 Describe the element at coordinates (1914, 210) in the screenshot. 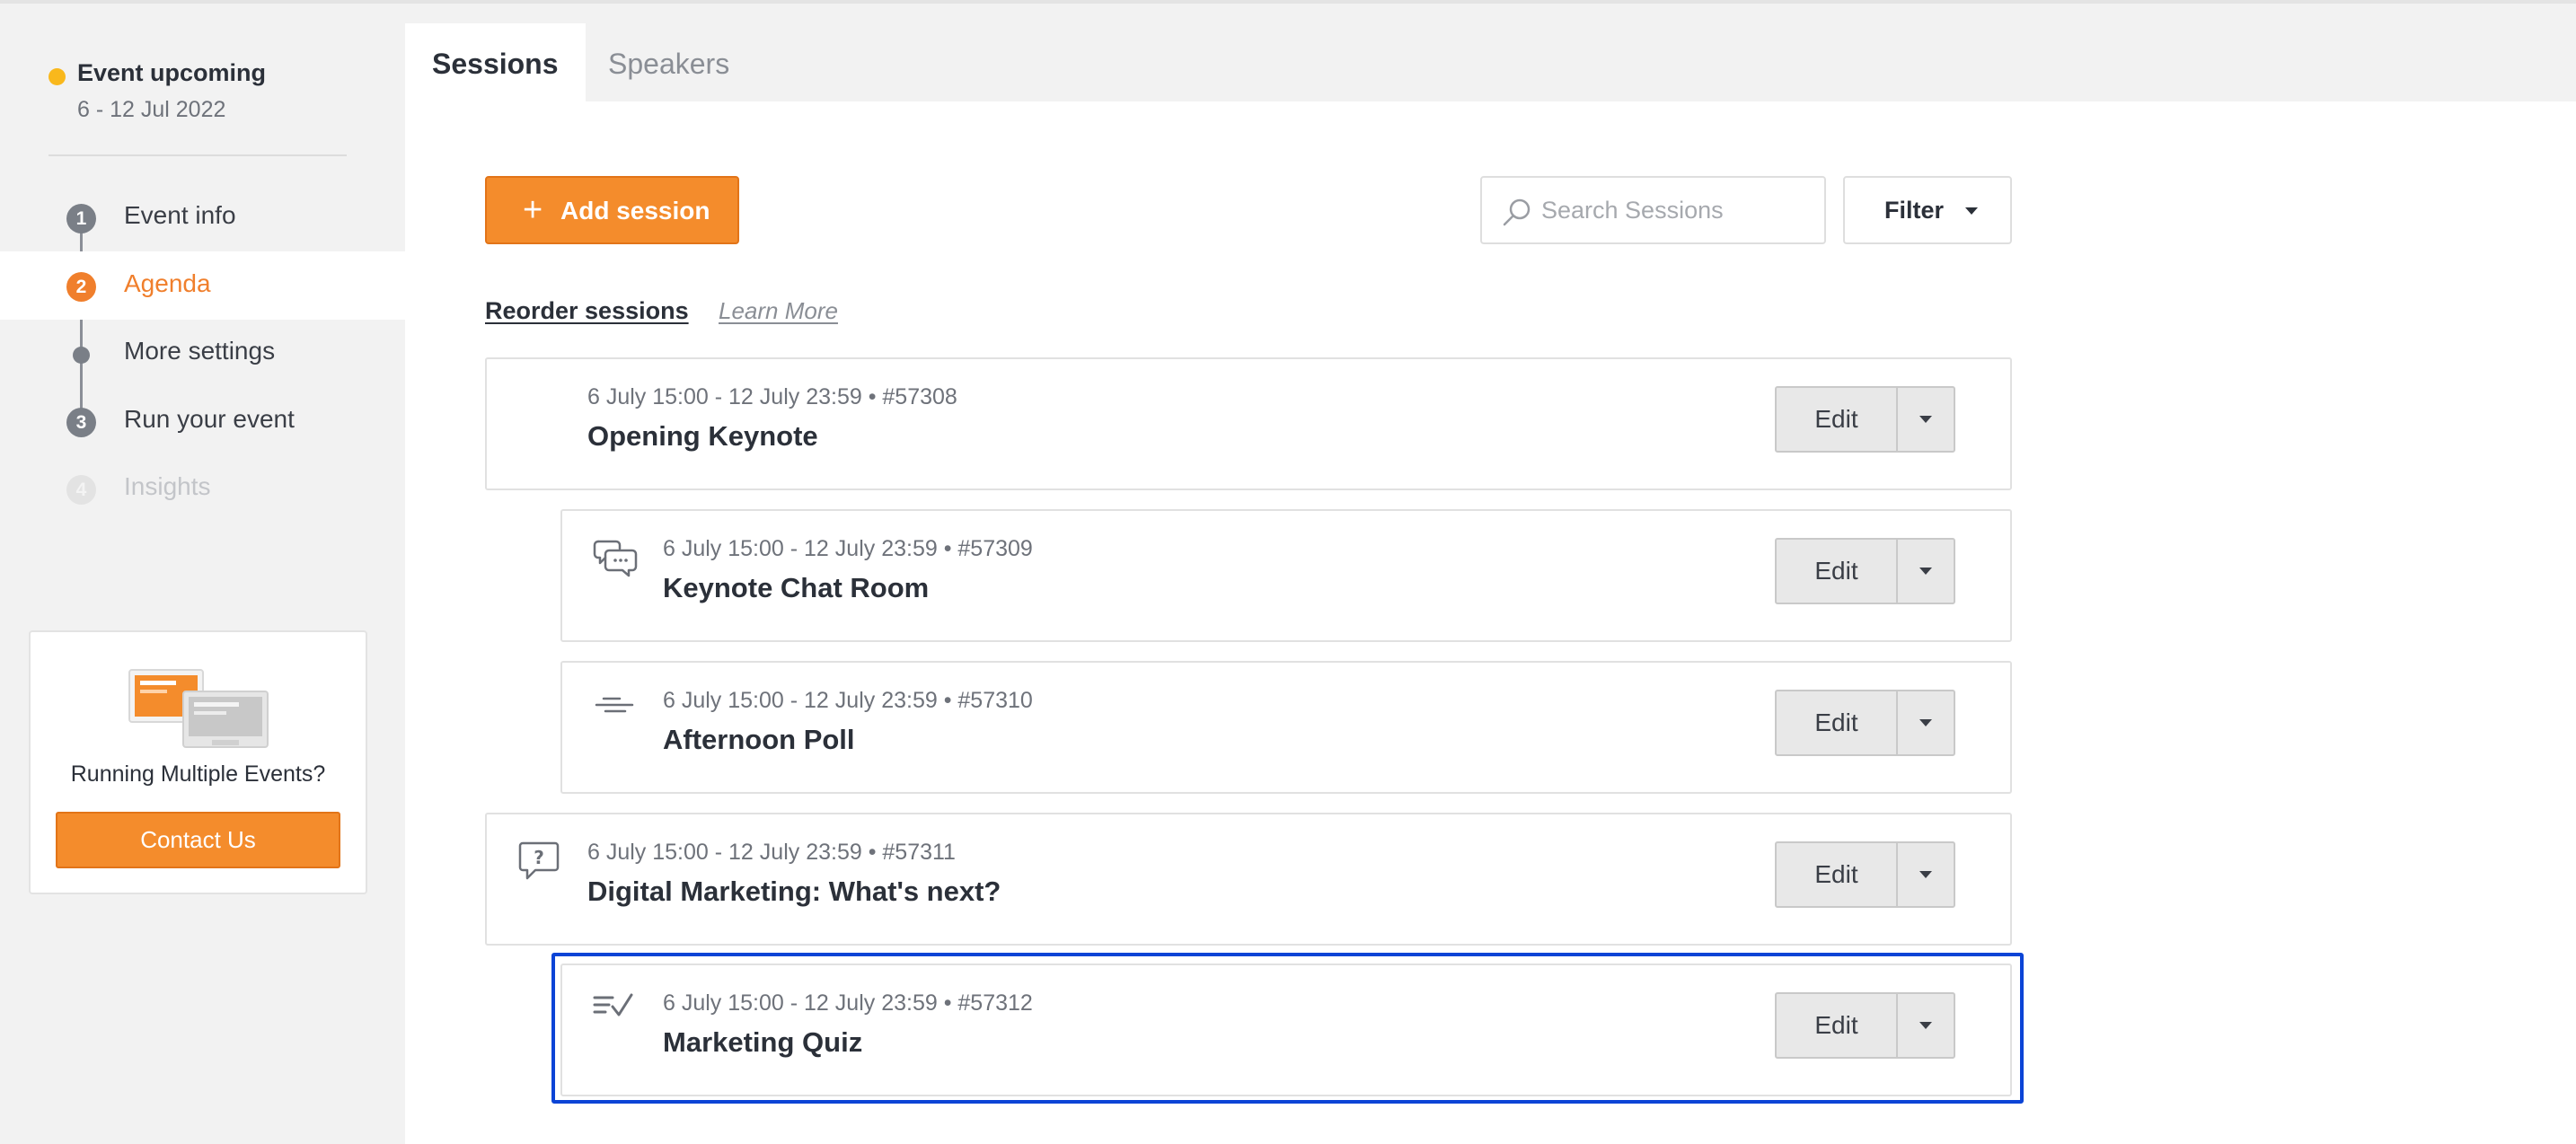

I see `filter-label: Filter` at that location.